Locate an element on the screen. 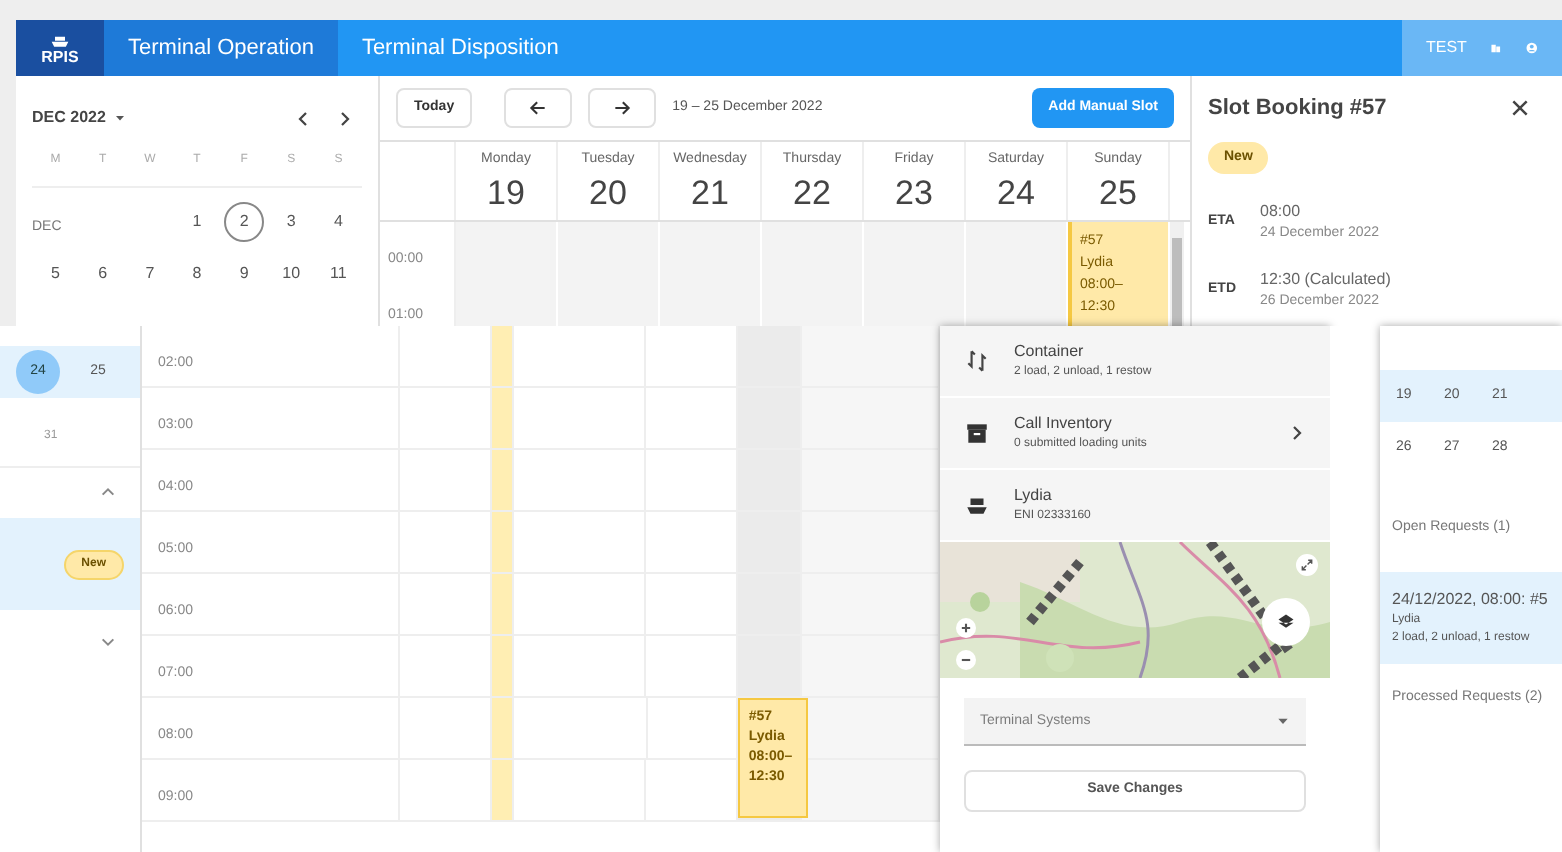 This screenshot has width=1562, height=852. user-label: TEST is located at coordinates (1446, 48).